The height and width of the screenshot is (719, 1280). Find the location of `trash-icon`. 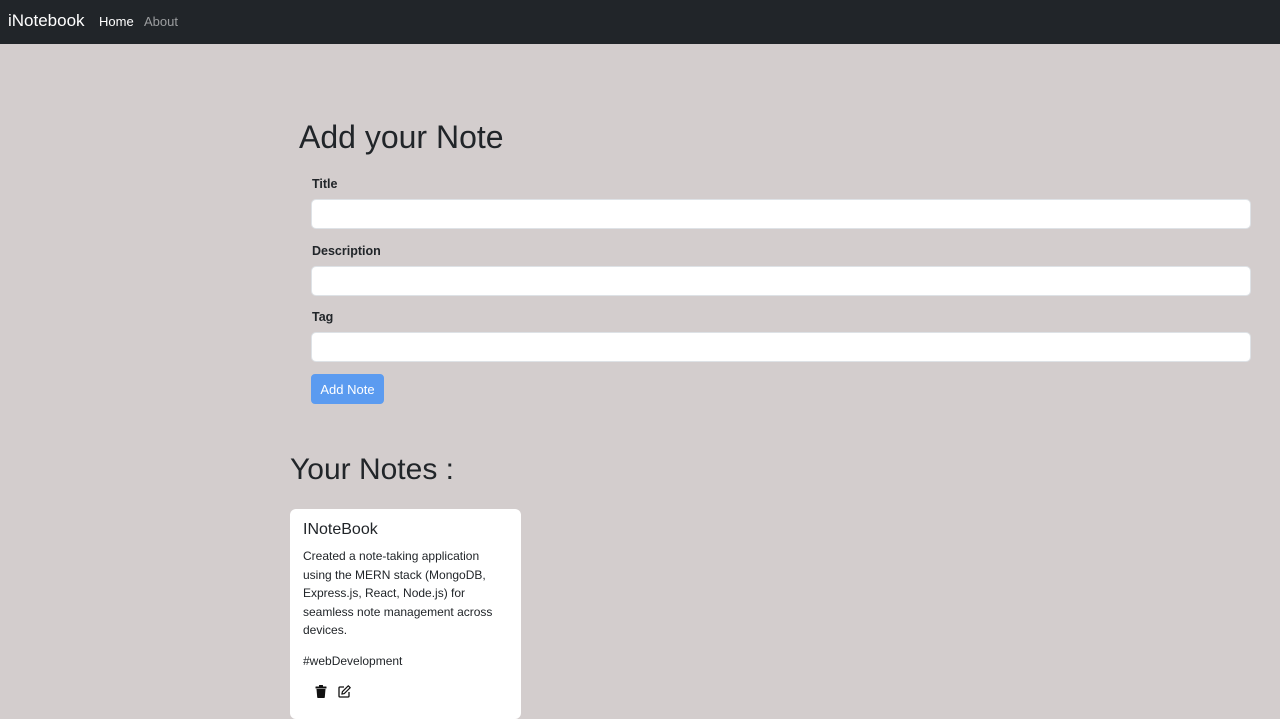

trash-icon is located at coordinates (321, 691).